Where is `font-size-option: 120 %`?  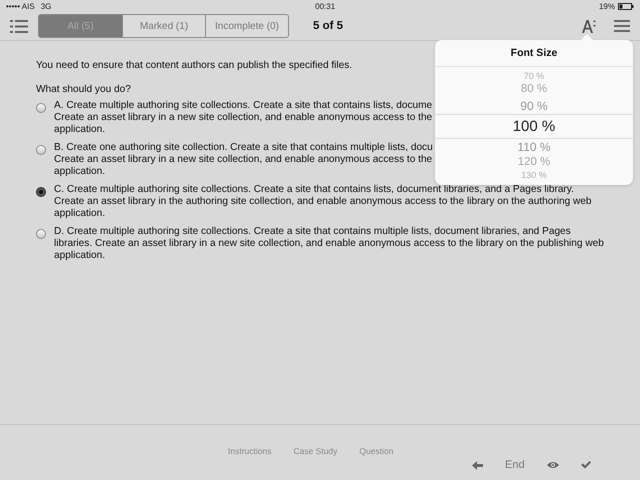
font-size-option: 120 % is located at coordinates (534, 162).